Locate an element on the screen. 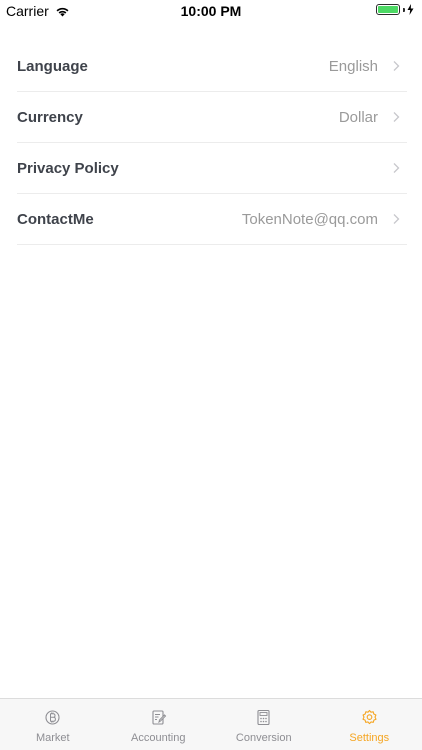 The width and height of the screenshot is (422, 750). tab-conversion: Conversion is located at coordinates (264, 724).